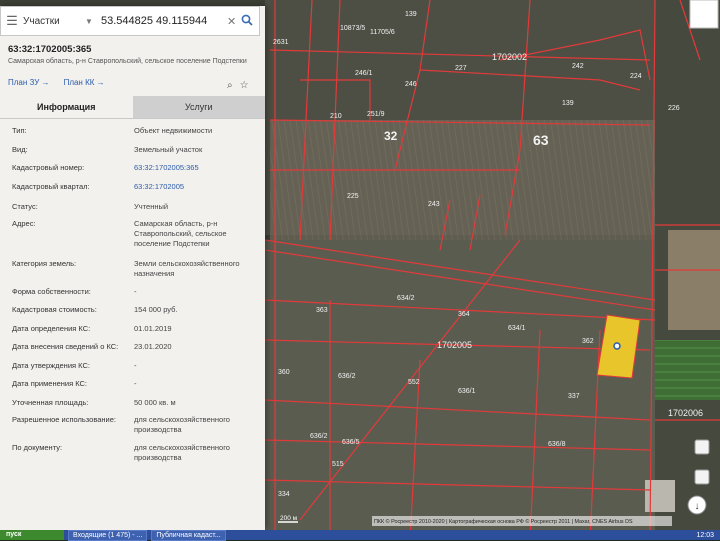  What do you see at coordinates (636, 76) in the screenshot?
I see `map-label: 224` at bounding box center [636, 76].